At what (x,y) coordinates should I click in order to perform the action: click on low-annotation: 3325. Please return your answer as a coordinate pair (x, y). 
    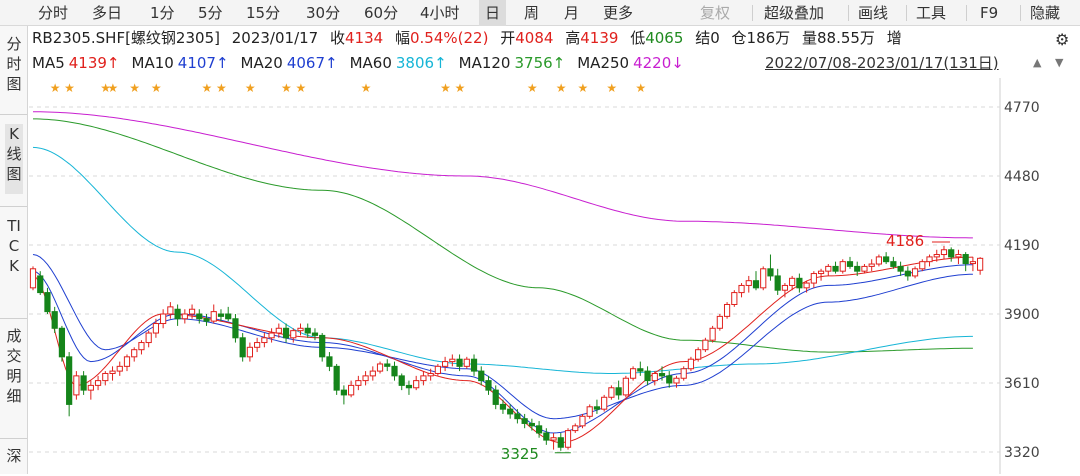
    Looking at the image, I should click on (520, 454).